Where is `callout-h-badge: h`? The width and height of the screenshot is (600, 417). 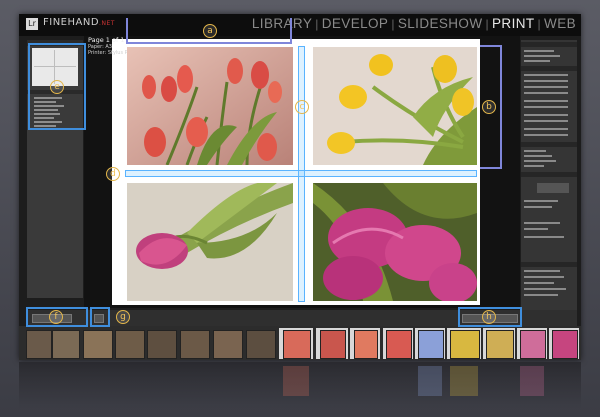 callout-h-badge: h is located at coordinates (489, 317).